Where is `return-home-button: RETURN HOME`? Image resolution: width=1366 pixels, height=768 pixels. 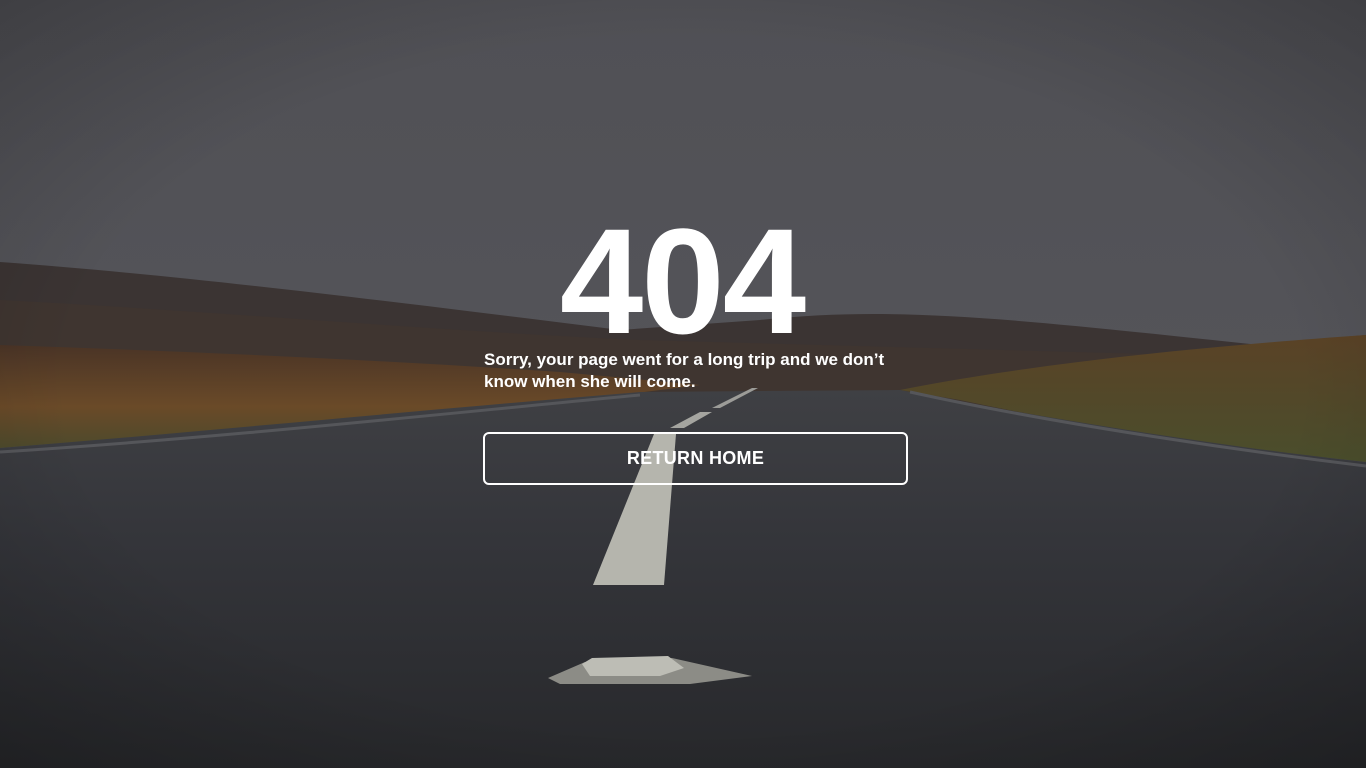 return-home-button: RETURN HOME is located at coordinates (695, 458).